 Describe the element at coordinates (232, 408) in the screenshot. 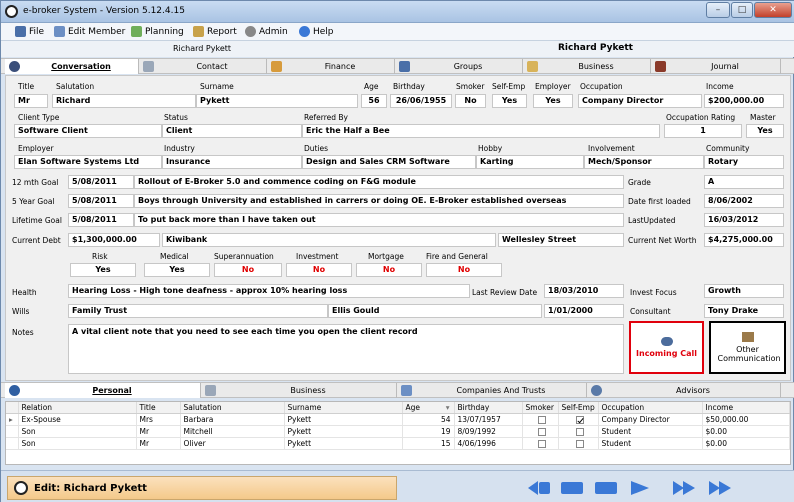

I see `col-salutation: Salutation` at that location.